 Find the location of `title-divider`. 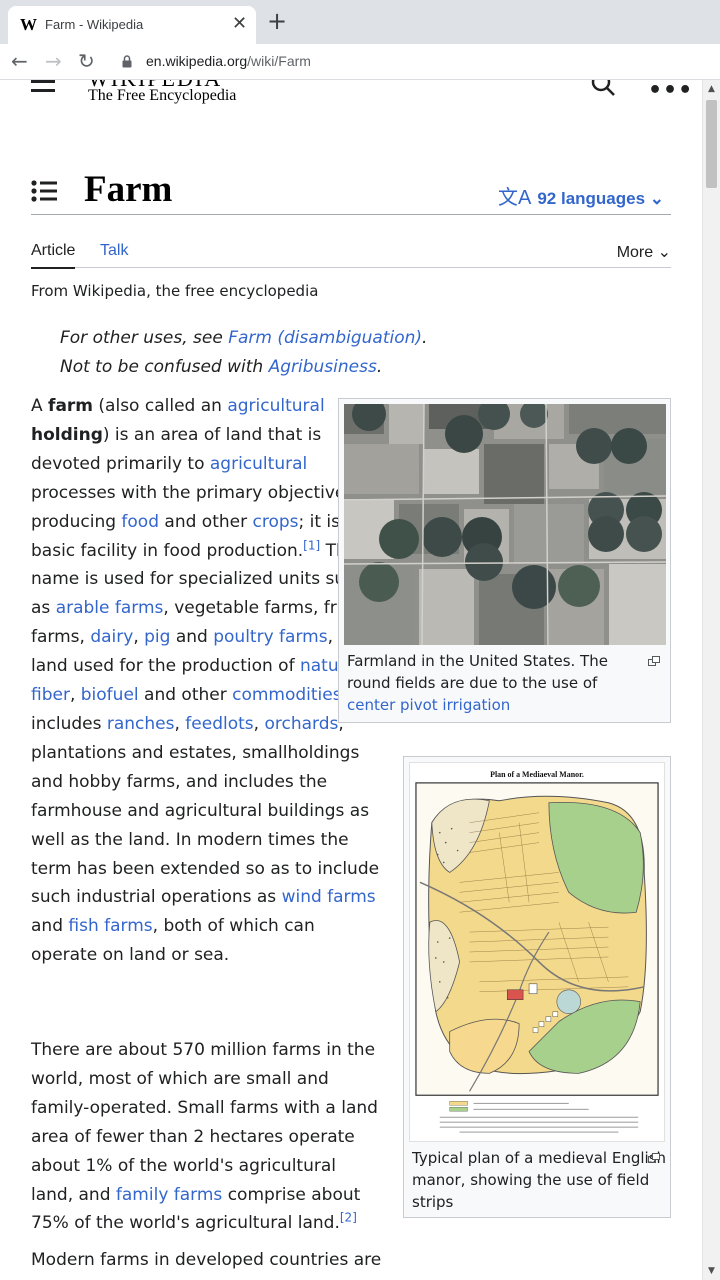

title-divider is located at coordinates (351, 214).